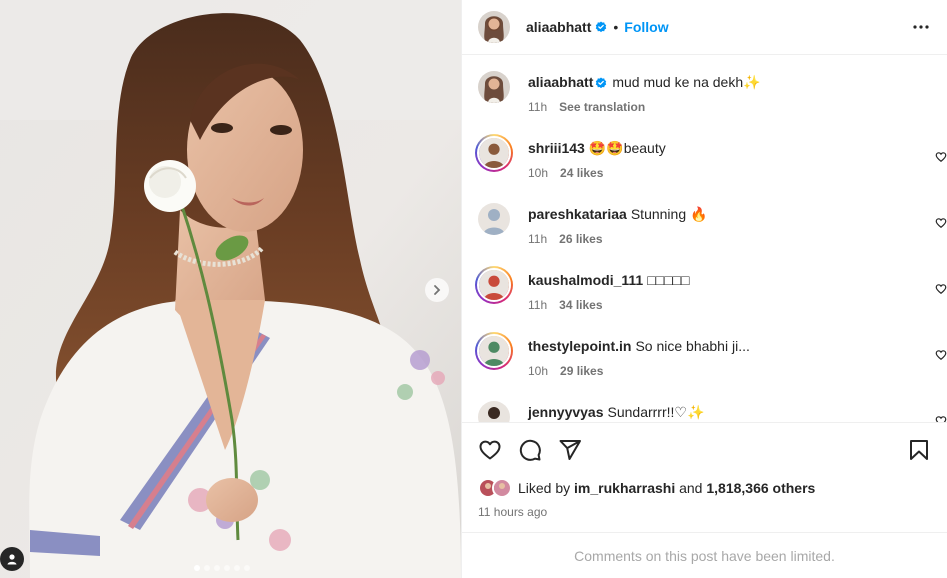  I want to click on commenter-username: pareshkatariaa, so click(577, 214).